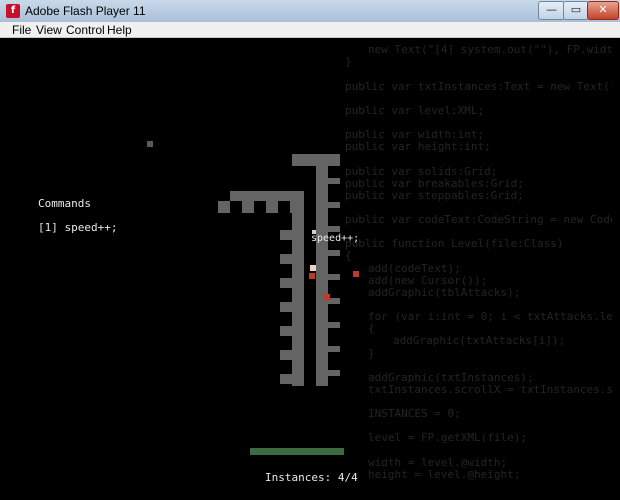 This screenshot has width=620, height=500. What do you see at coordinates (603, 10) in the screenshot?
I see `close-button: ✕` at bounding box center [603, 10].